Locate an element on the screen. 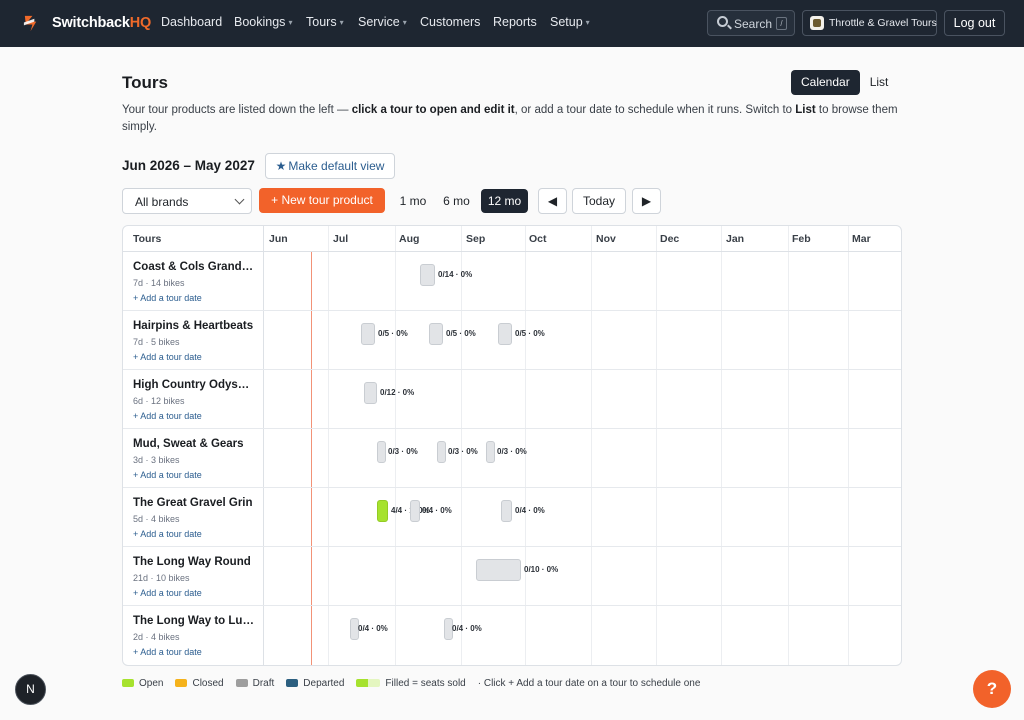 The image size is (1024, 720). month-label: Feb is located at coordinates (801, 239).